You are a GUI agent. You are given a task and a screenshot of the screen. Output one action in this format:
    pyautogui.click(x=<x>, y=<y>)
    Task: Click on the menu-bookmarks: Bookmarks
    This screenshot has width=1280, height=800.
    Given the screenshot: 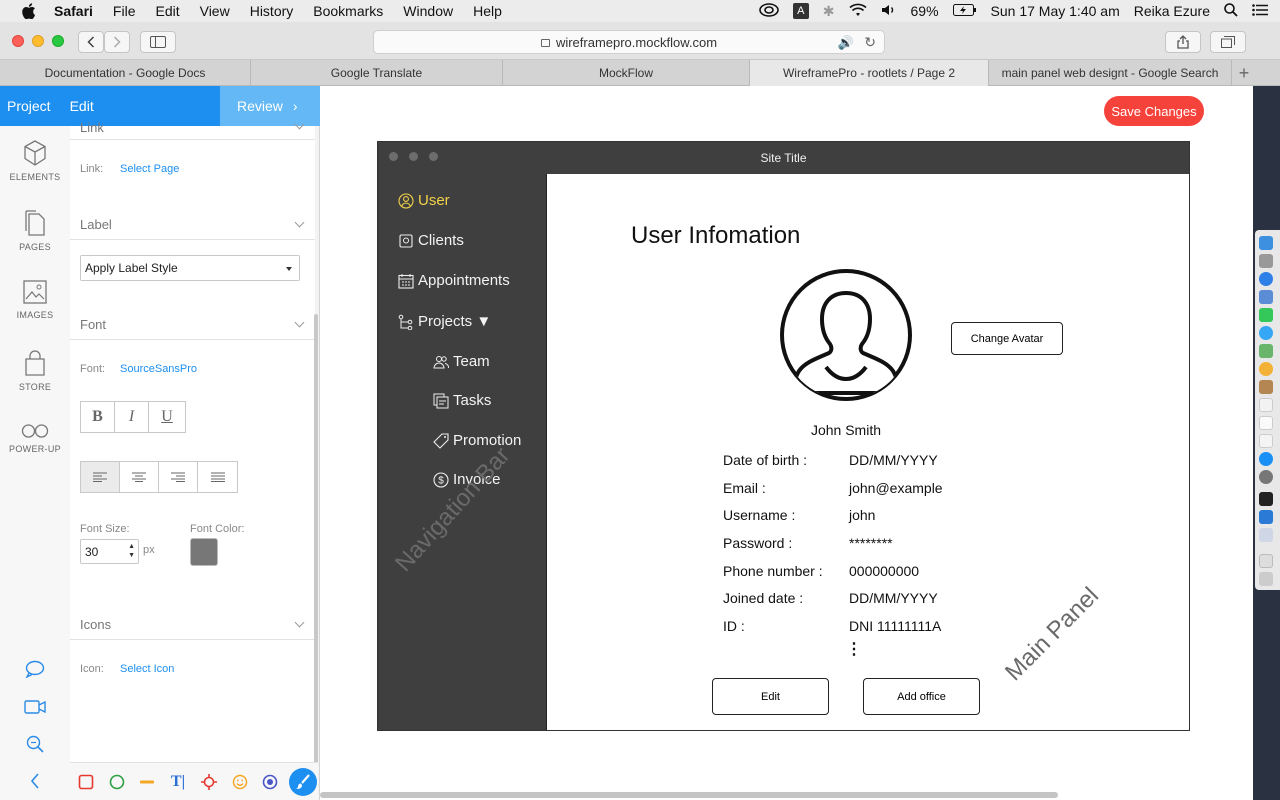 What is the action you would take?
    pyautogui.click(x=348, y=11)
    